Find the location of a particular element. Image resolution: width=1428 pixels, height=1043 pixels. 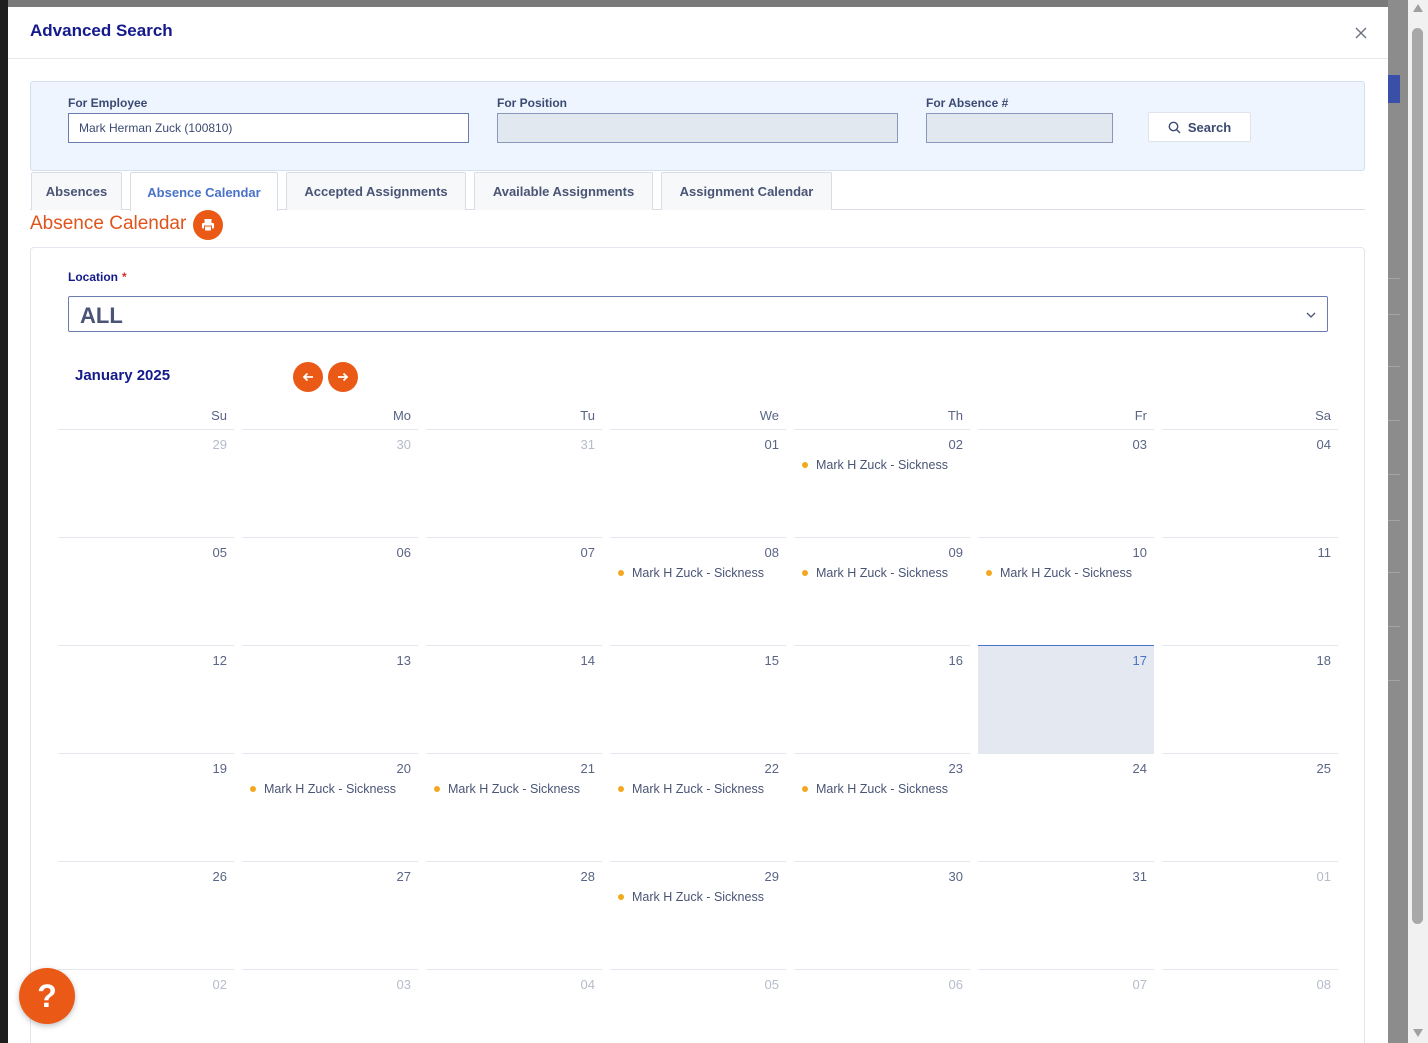

day-number: 03 is located at coordinates (403, 984).